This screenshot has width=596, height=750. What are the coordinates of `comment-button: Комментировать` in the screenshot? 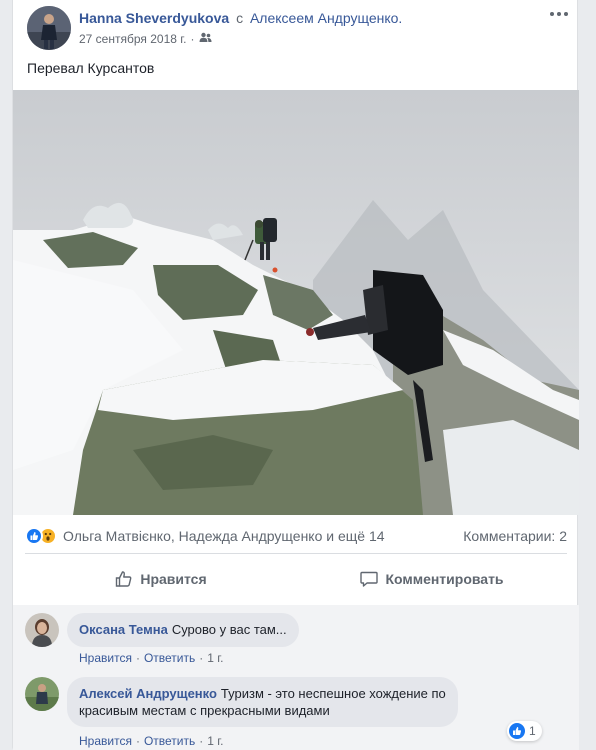 It's located at (431, 579).